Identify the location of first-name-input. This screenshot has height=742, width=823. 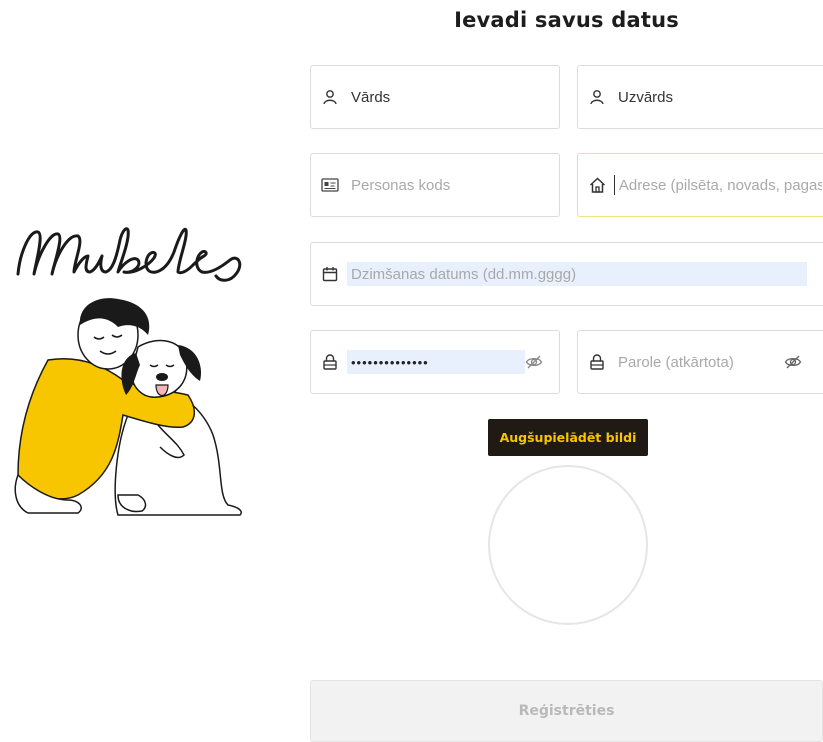
(453, 97).